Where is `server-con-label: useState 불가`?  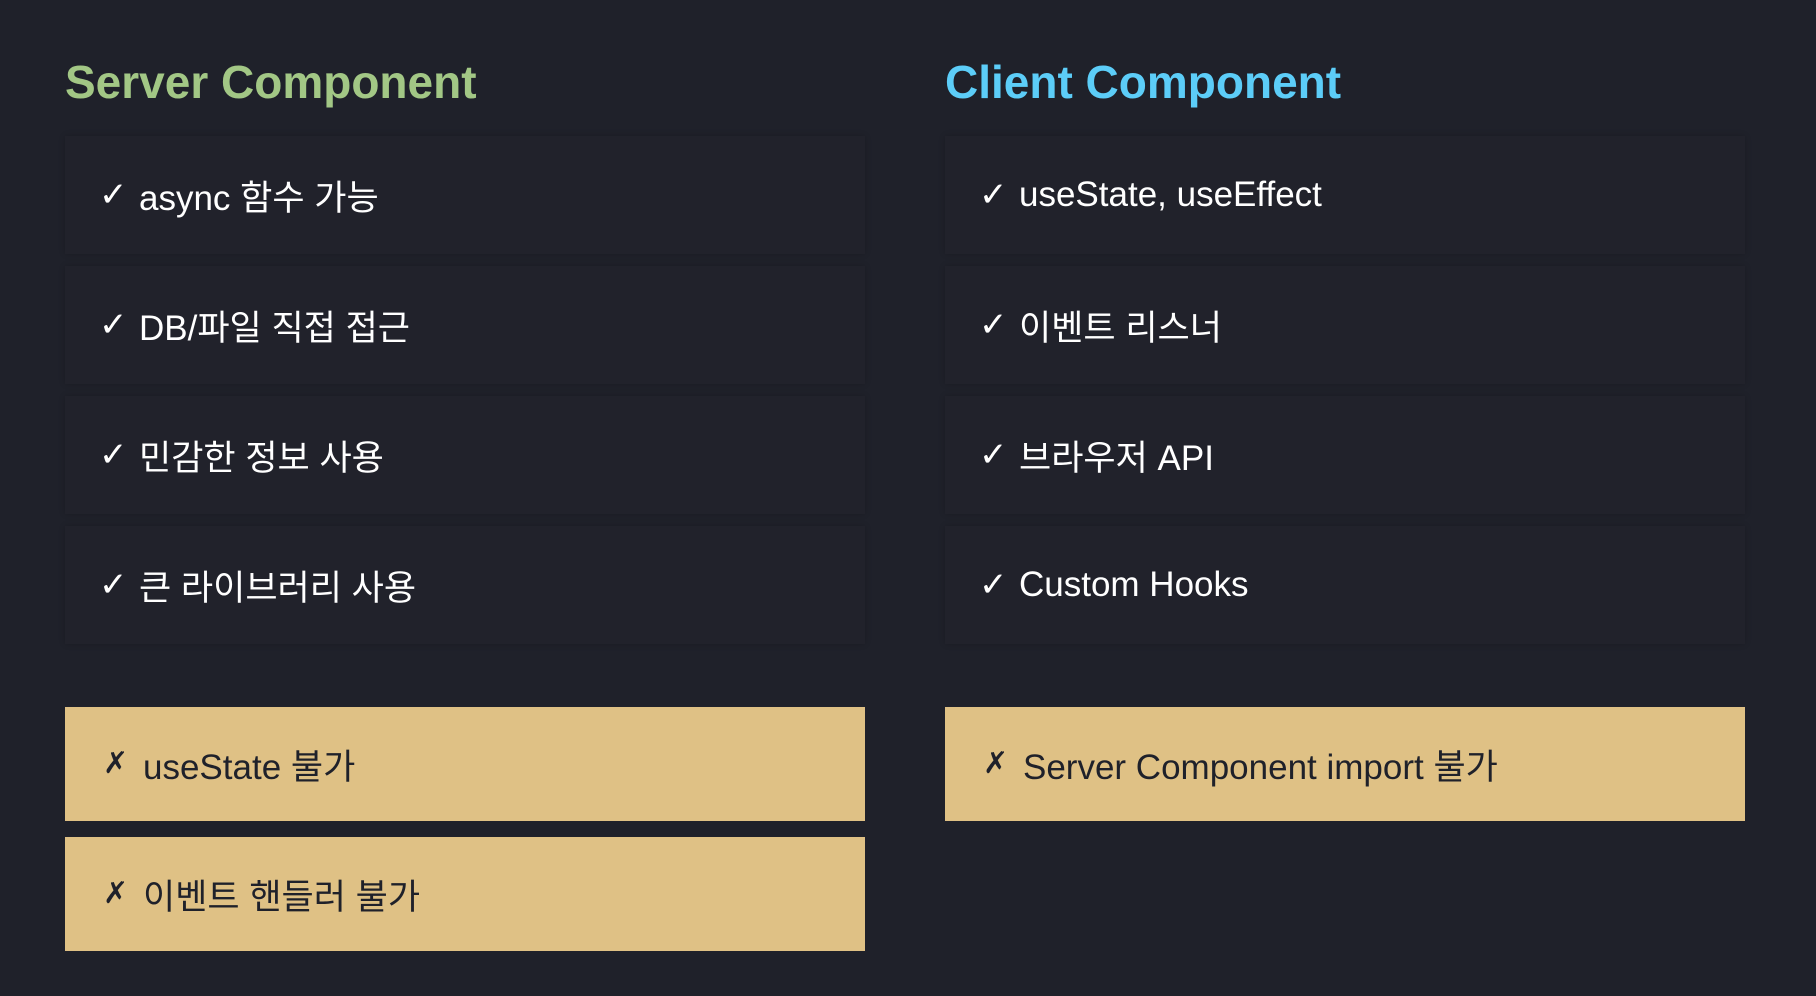 server-con-label: useState 불가 is located at coordinates (249, 767).